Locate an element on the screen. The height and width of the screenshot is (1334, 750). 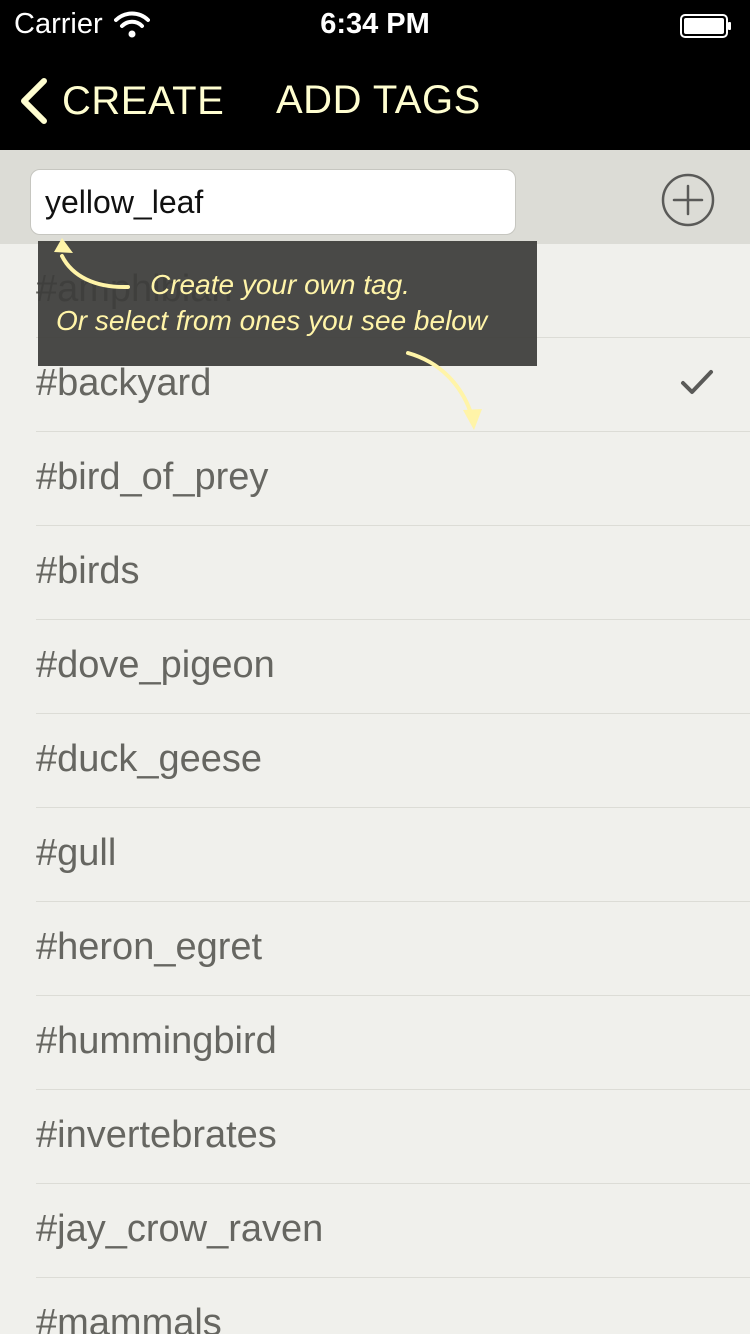
tag-row: #bird_of_prey is located at coordinates (375, 479).